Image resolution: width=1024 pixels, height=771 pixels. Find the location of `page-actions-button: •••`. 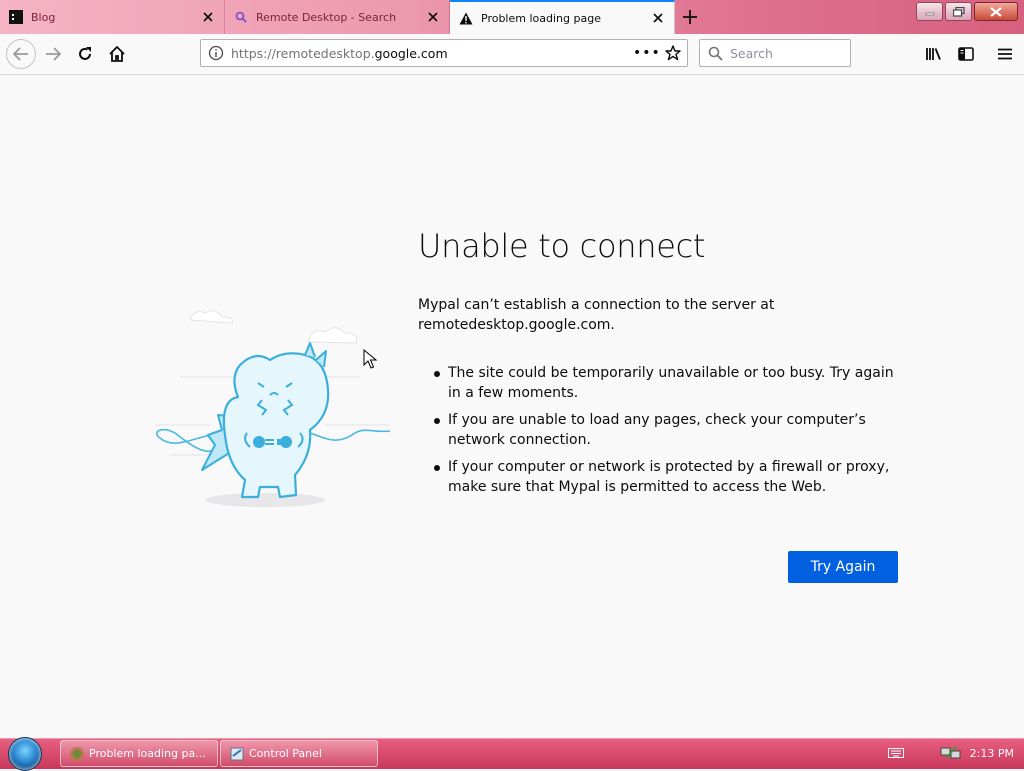

page-actions-button: ••• is located at coordinates (646, 53).